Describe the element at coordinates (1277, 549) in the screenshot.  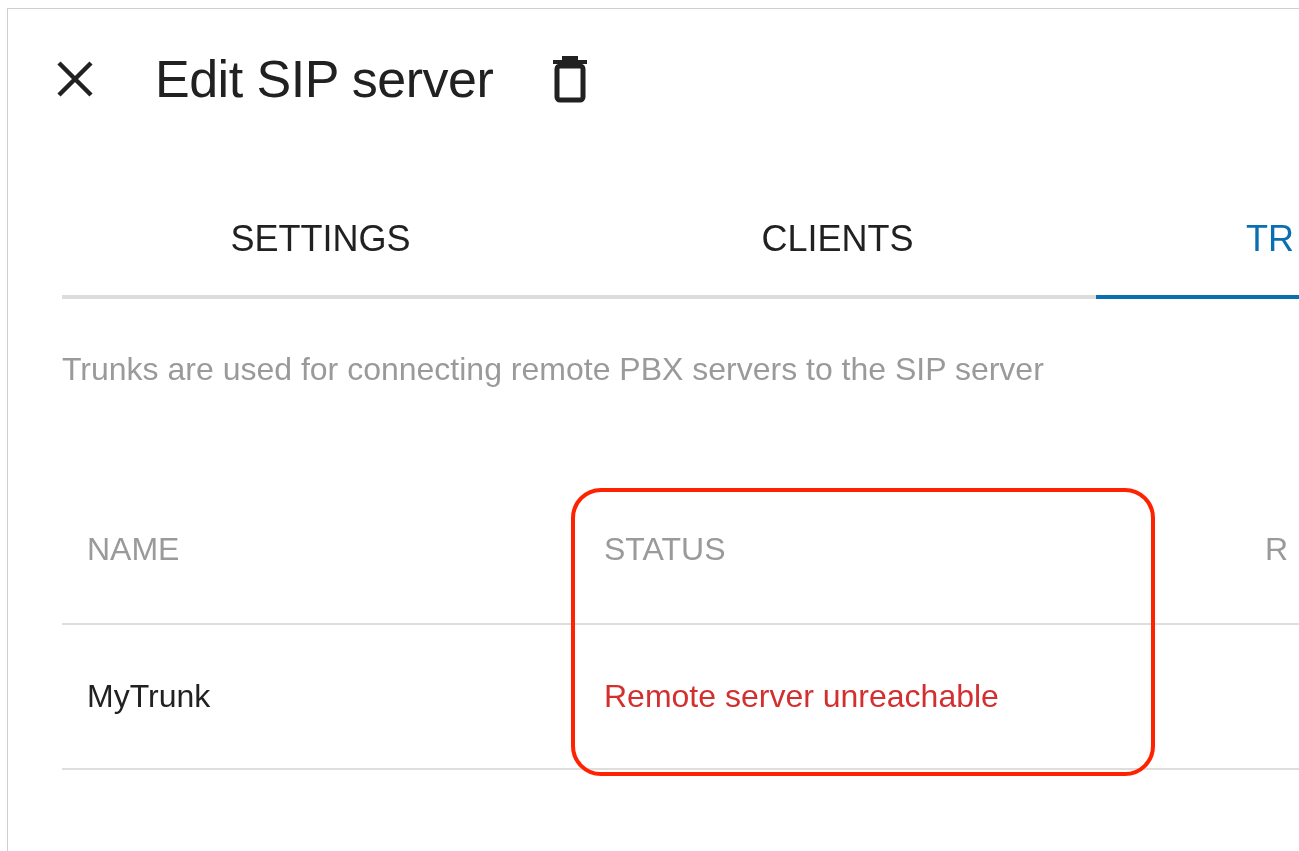
I see `column-header: R` at that location.